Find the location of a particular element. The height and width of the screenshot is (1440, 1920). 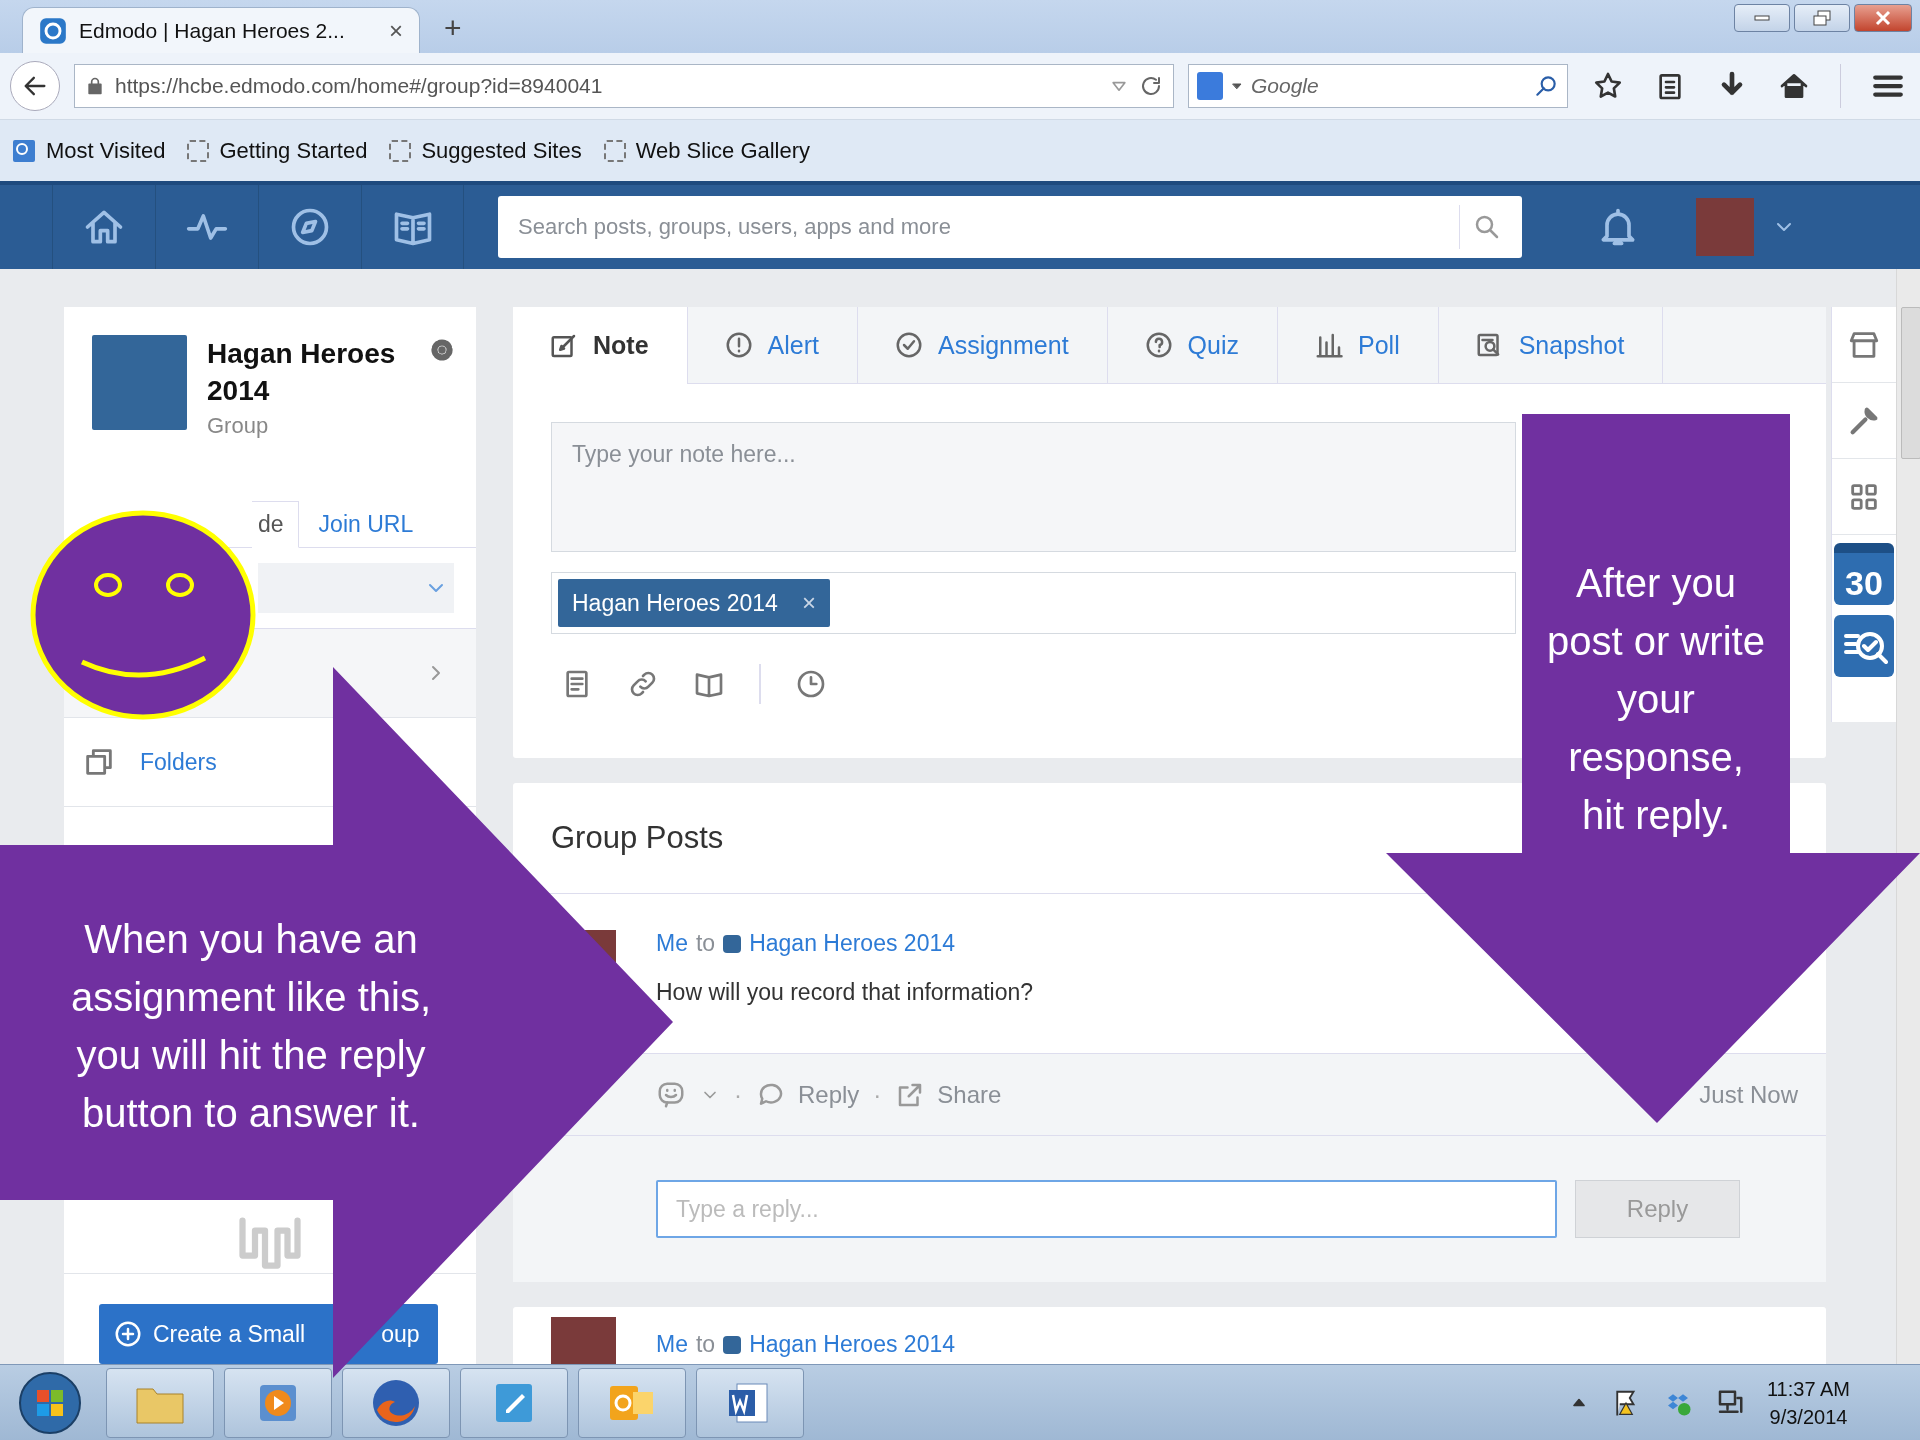

caret-icon is located at coordinates (1237, 86).